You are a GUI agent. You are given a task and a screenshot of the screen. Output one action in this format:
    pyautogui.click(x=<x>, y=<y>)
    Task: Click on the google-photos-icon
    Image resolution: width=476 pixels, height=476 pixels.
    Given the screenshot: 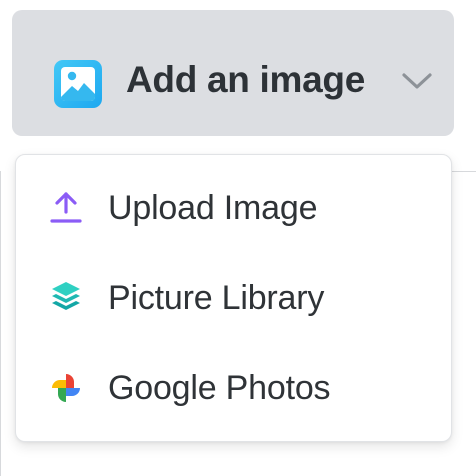 What is the action you would take?
    pyautogui.click(x=66, y=388)
    